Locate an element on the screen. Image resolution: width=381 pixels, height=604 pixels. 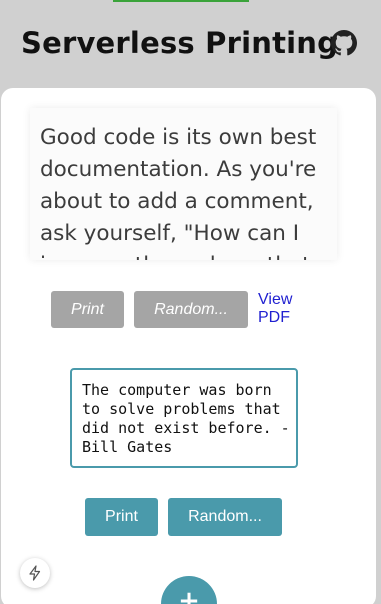
github-icon-svg is located at coordinates (344, 43).